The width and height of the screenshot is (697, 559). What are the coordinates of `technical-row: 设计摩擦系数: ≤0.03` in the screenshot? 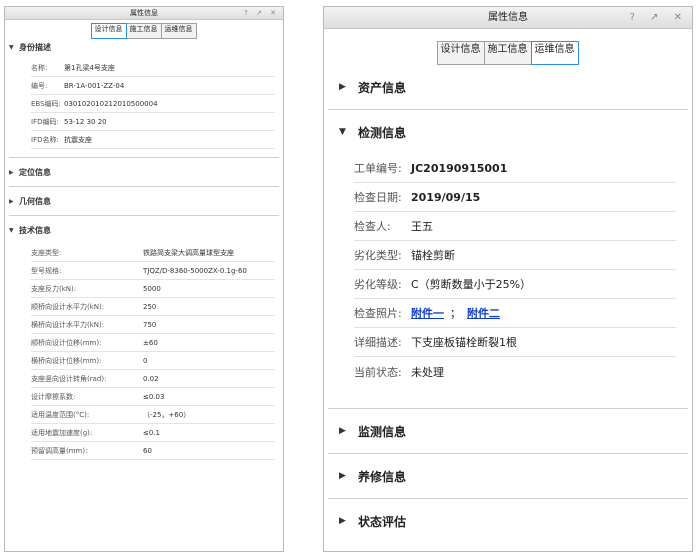 It's located at (153, 397).